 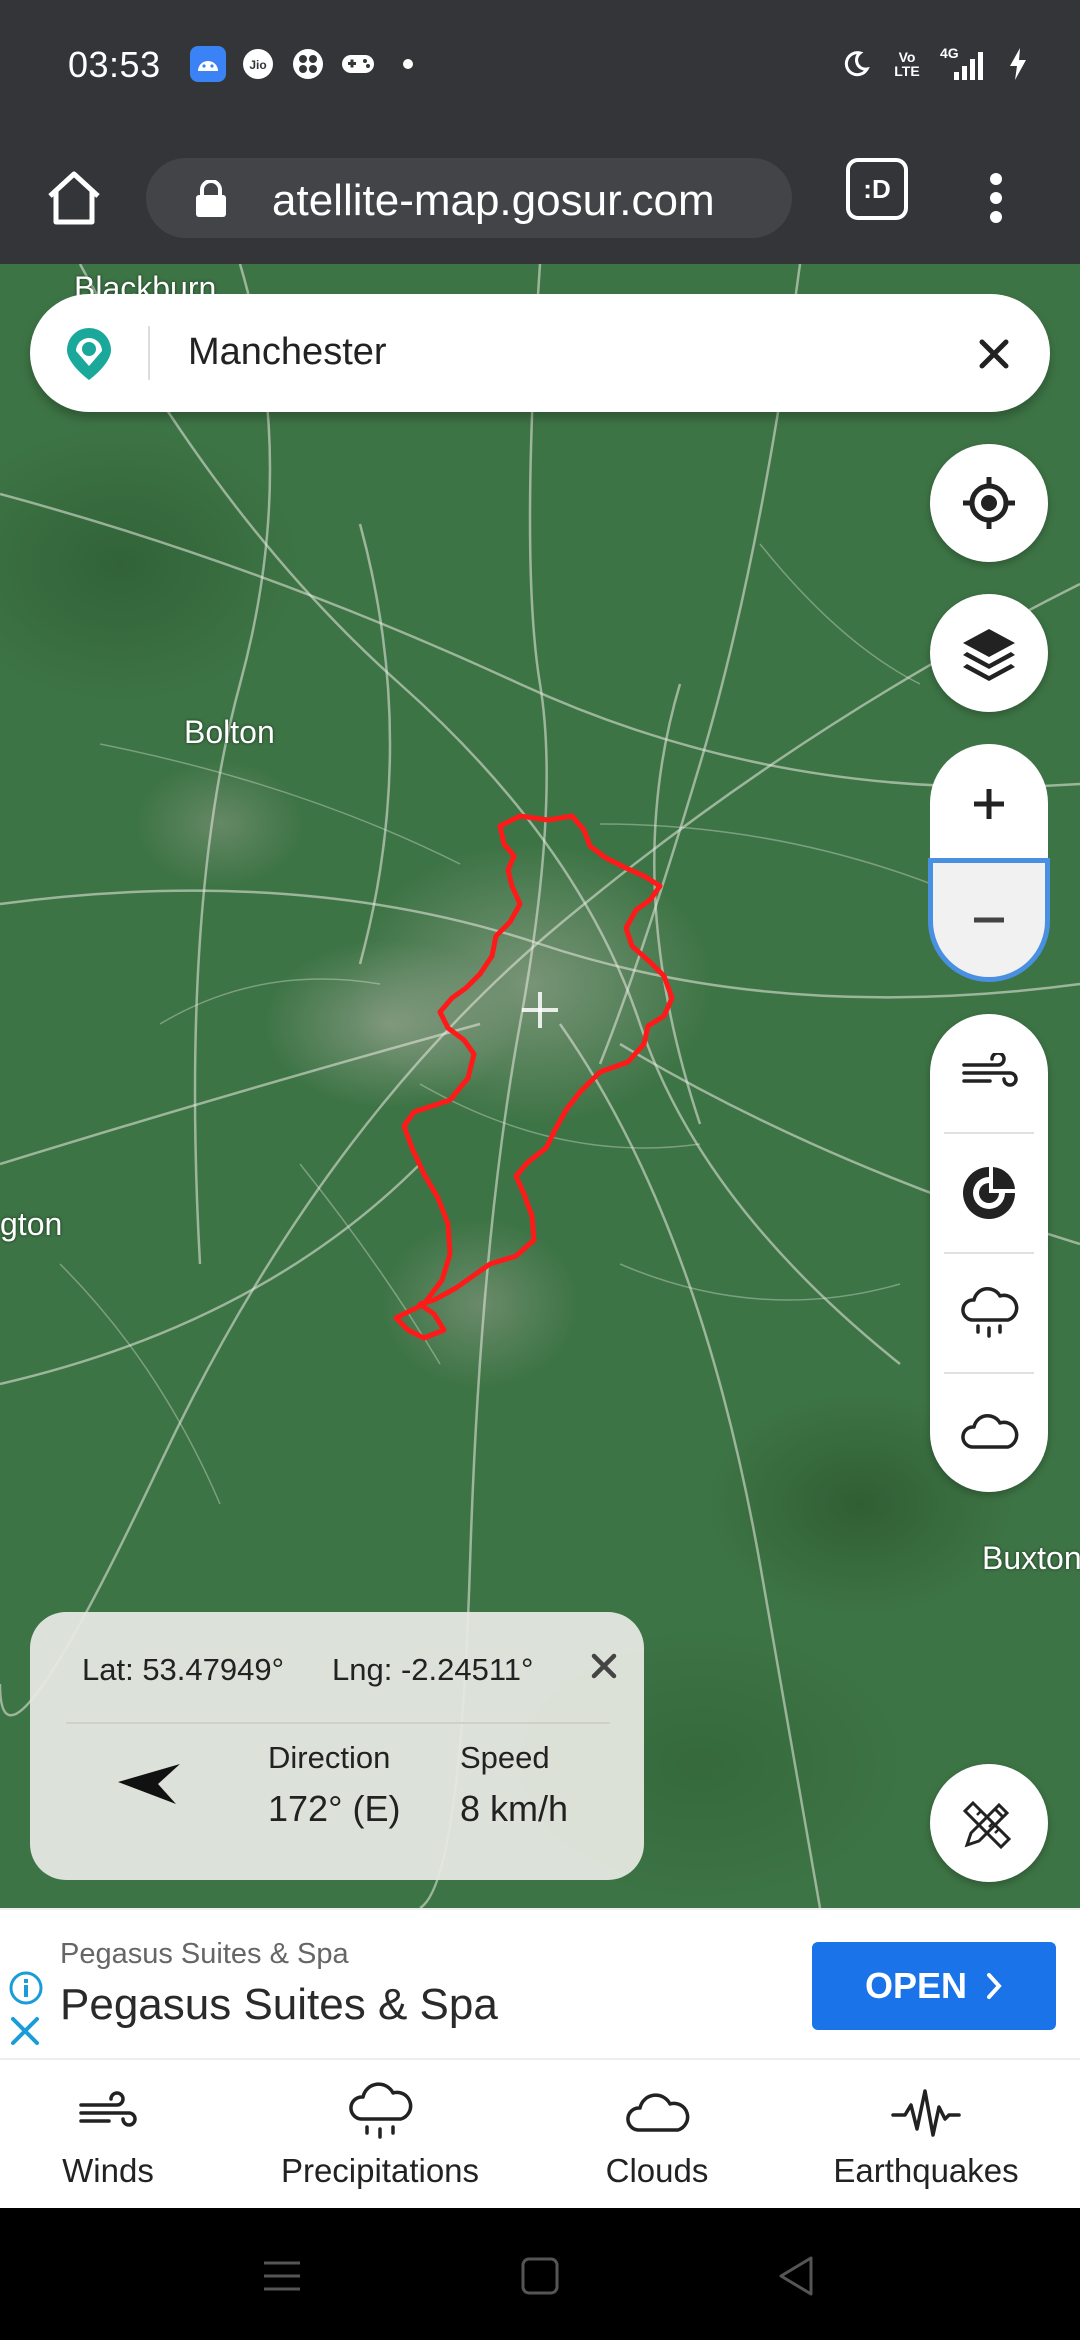 I want to click on target-location-icon, so click(x=989, y=503).